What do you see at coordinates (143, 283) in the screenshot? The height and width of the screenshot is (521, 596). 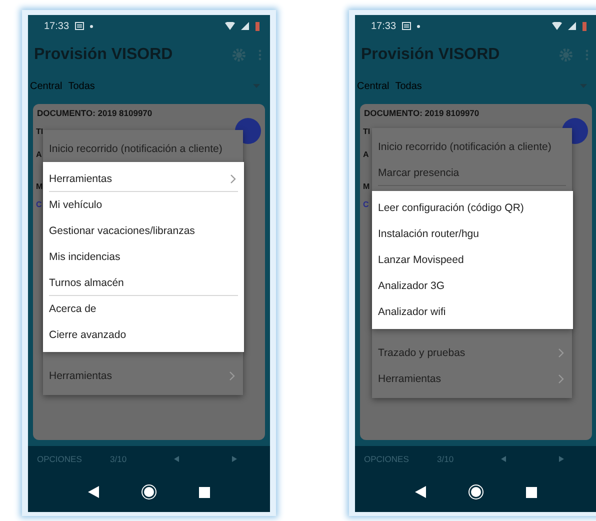 I see `menu-item: Turnos almacén` at bounding box center [143, 283].